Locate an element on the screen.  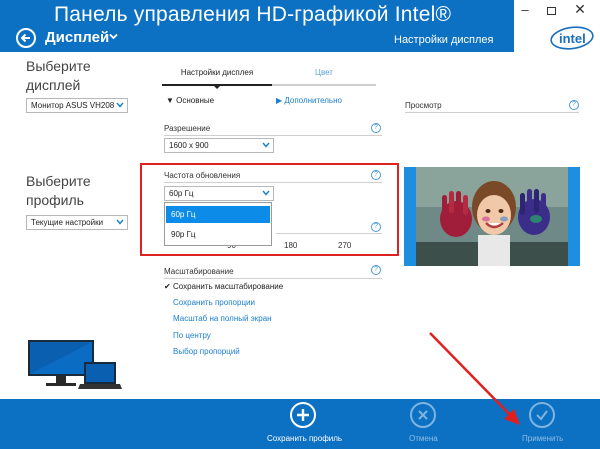
subtab-advanced: ▶ Дополнительно is located at coordinates (309, 100).